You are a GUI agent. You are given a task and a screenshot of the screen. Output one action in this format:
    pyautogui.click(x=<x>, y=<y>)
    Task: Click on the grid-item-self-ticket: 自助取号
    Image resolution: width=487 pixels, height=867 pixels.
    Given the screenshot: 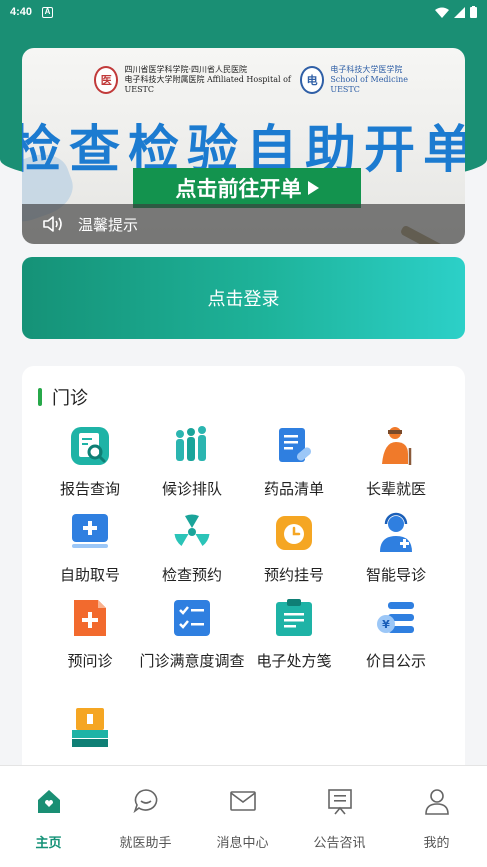 What is the action you would take?
    pyautogui.click(x=90, y=548)
    